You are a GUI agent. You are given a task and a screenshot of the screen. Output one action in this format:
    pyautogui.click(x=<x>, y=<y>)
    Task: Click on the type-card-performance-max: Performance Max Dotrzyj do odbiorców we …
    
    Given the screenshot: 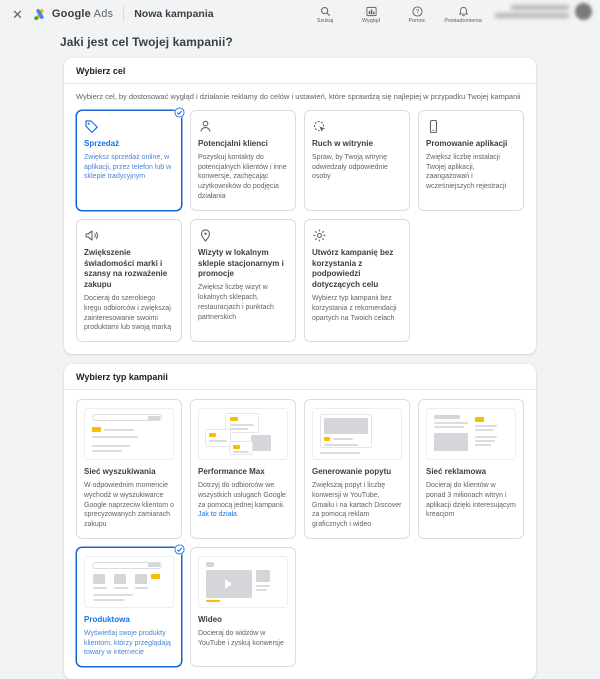 What is the action you would take?
    pyautogui.click(x=243, y=469)
    